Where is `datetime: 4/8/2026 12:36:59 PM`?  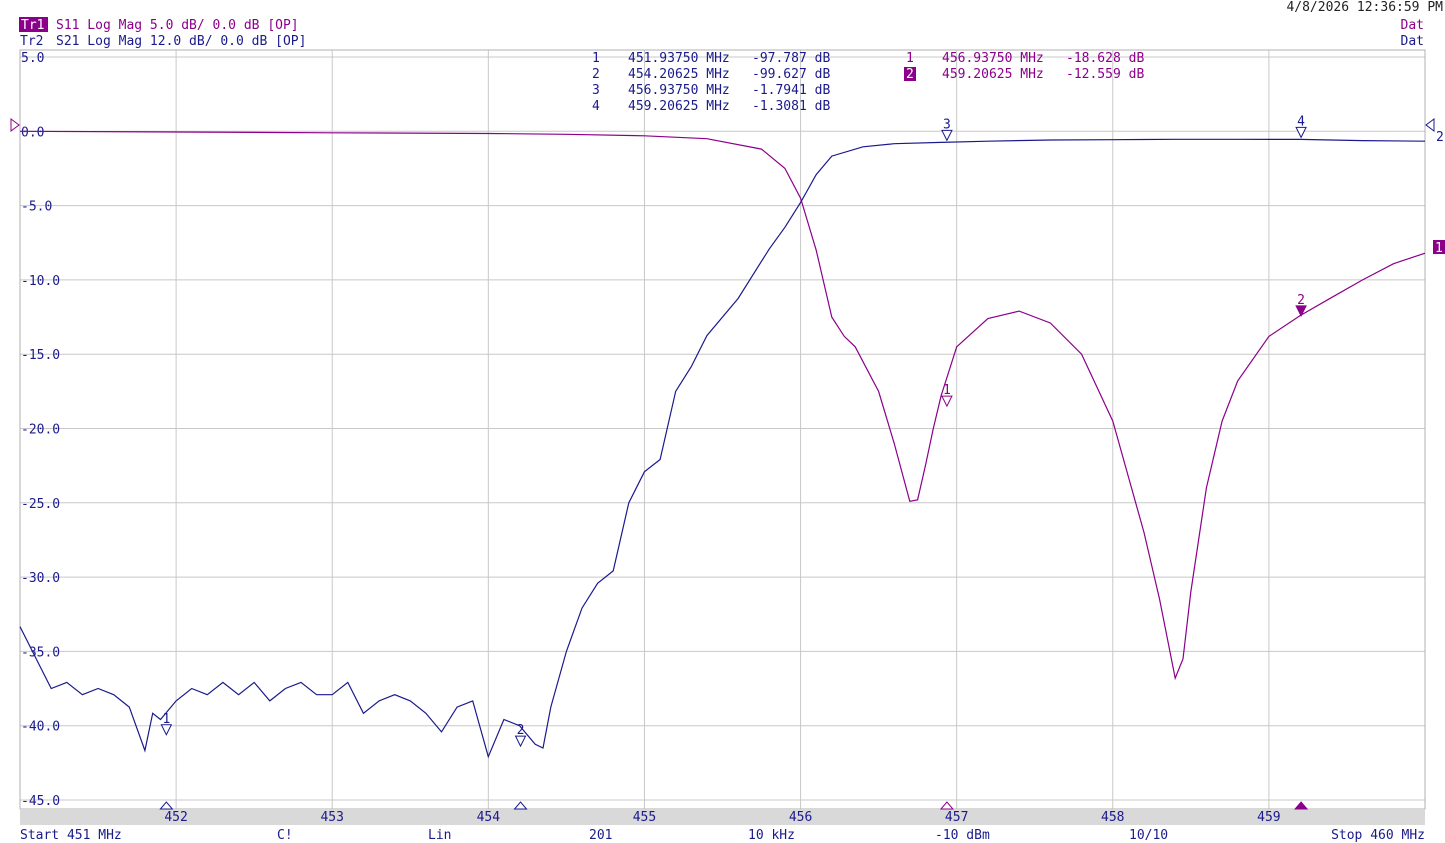 datetime: 4/8/2026 12:36:59 PM is located at coordinates (1364, 7).